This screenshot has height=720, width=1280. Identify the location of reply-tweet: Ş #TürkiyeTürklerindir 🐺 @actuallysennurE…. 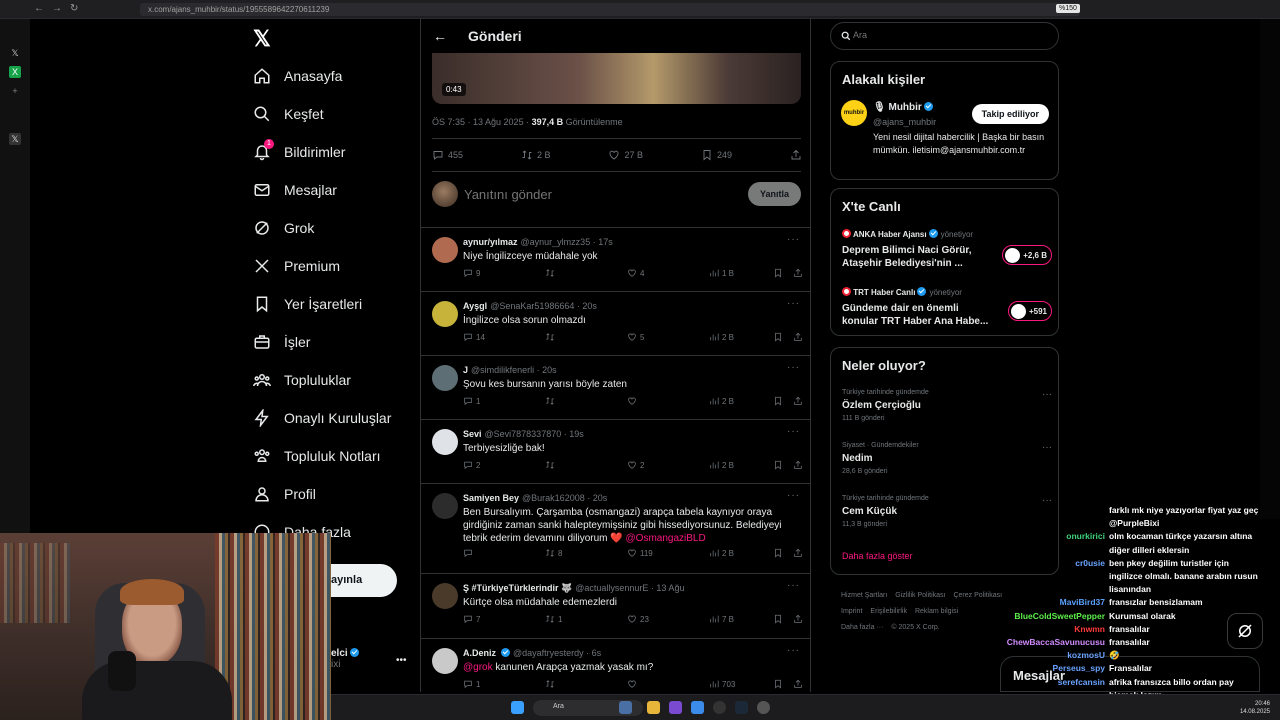
(615, 605).